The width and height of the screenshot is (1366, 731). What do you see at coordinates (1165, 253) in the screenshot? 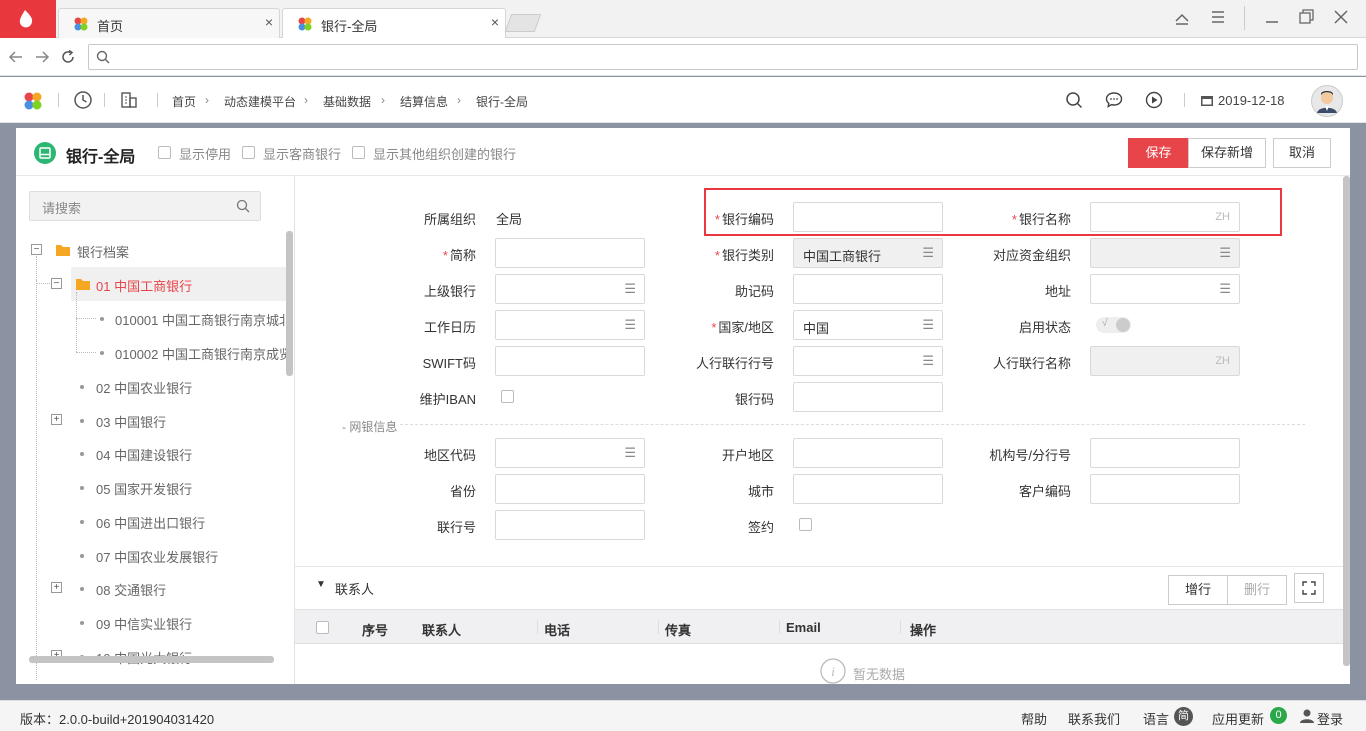
I see `fund-org-select: ☰` at bounding box center [1165, 253].